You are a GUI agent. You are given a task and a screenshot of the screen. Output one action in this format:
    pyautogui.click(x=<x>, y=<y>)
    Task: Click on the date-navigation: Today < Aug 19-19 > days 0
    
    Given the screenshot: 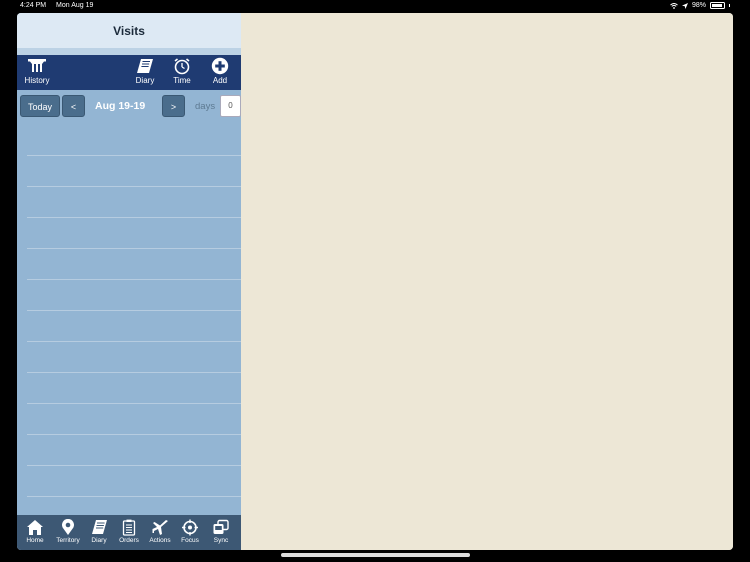 What is the action you would take?
    pyautogui.click(x=129, y=107)
    